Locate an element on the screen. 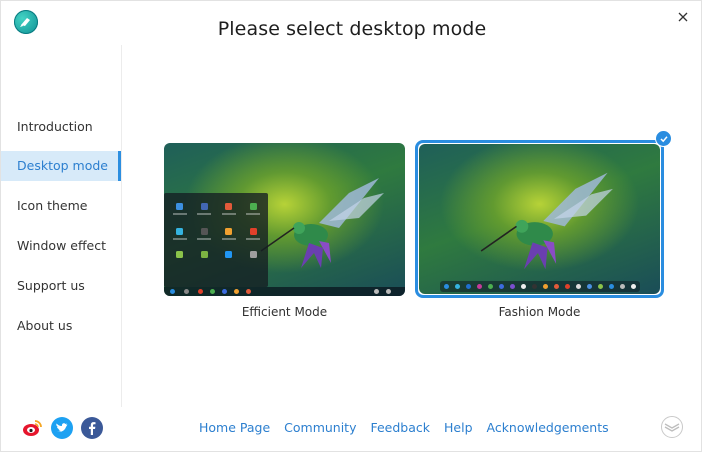  sidebar-item-about-us: About us is located at coordinates (61, 326).